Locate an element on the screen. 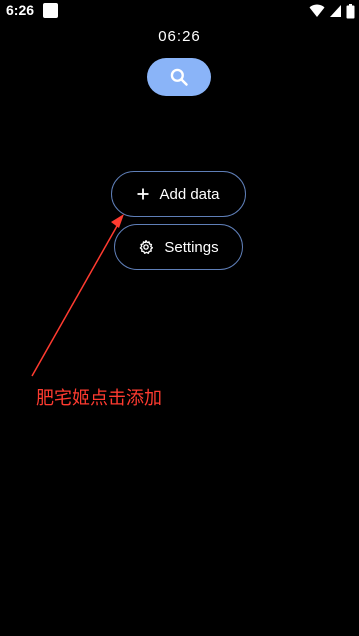 The image size is (359, 636). clock-time: 06:26 is located at coordinates (179, 36).